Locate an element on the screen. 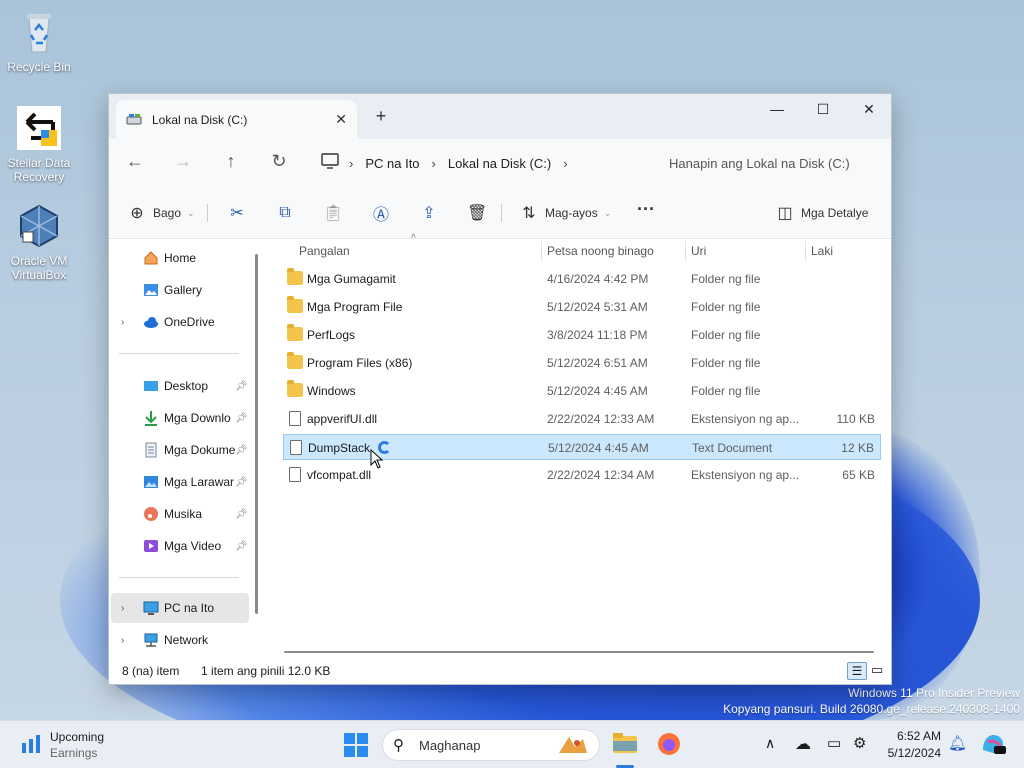  start-button is located at coordinates (356, 746).